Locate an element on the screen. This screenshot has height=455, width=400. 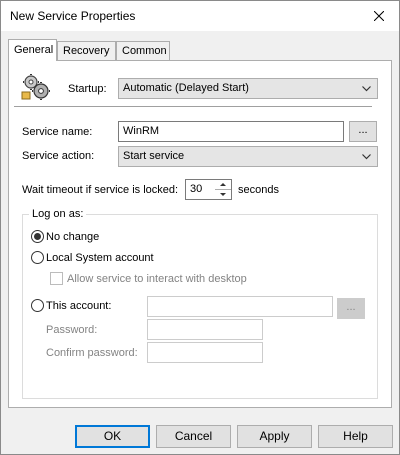
local-system-radio is located at coordinates (37, 257).